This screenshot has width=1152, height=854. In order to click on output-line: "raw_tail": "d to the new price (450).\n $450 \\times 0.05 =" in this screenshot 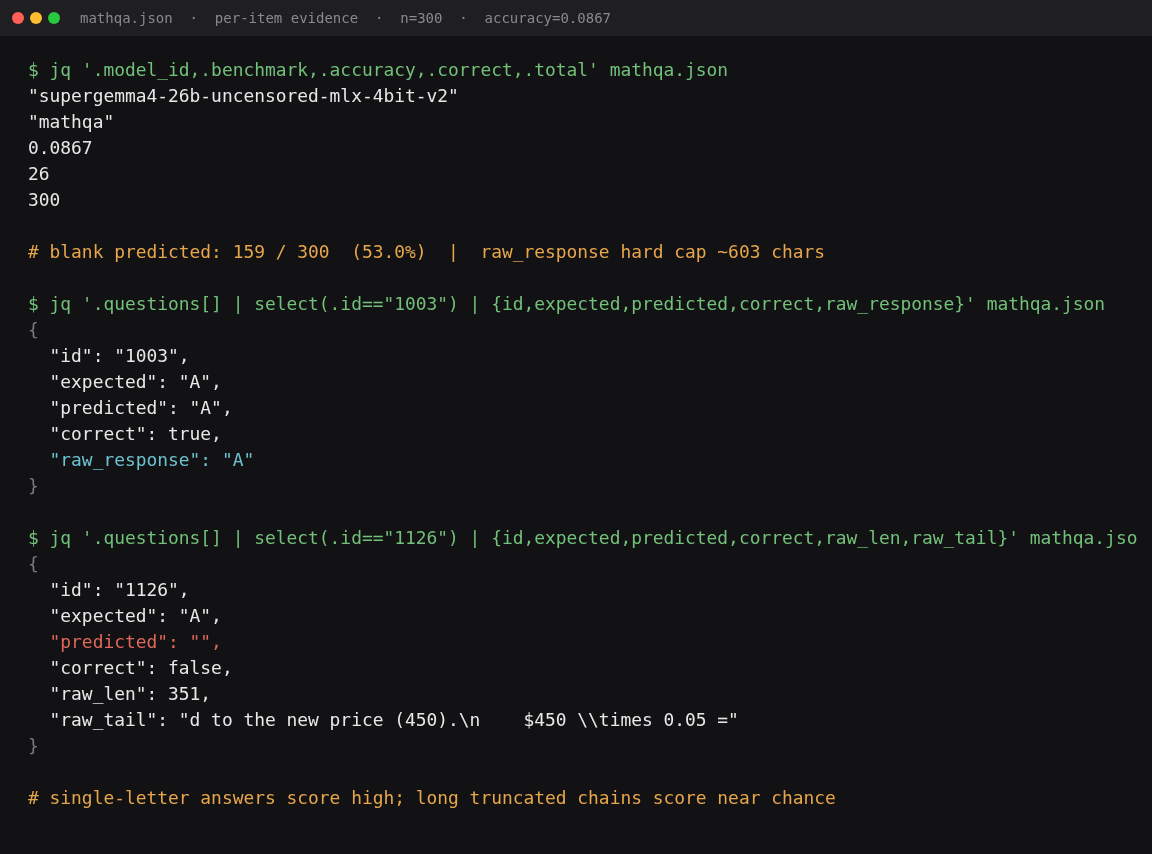, I will do `click(393, 719)`.